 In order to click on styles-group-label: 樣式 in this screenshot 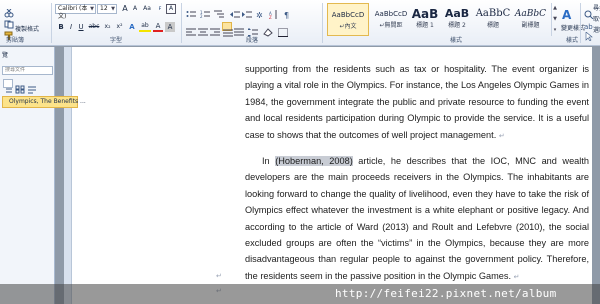, I will do `click(456, 40)`.